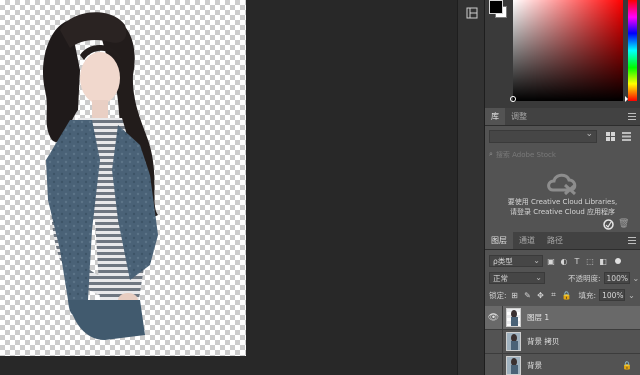 The image size is (640, 375). Describe the element at coordinates (567, 295) in the screenshot. I see `lock-all-icon: 🔒` at that location.